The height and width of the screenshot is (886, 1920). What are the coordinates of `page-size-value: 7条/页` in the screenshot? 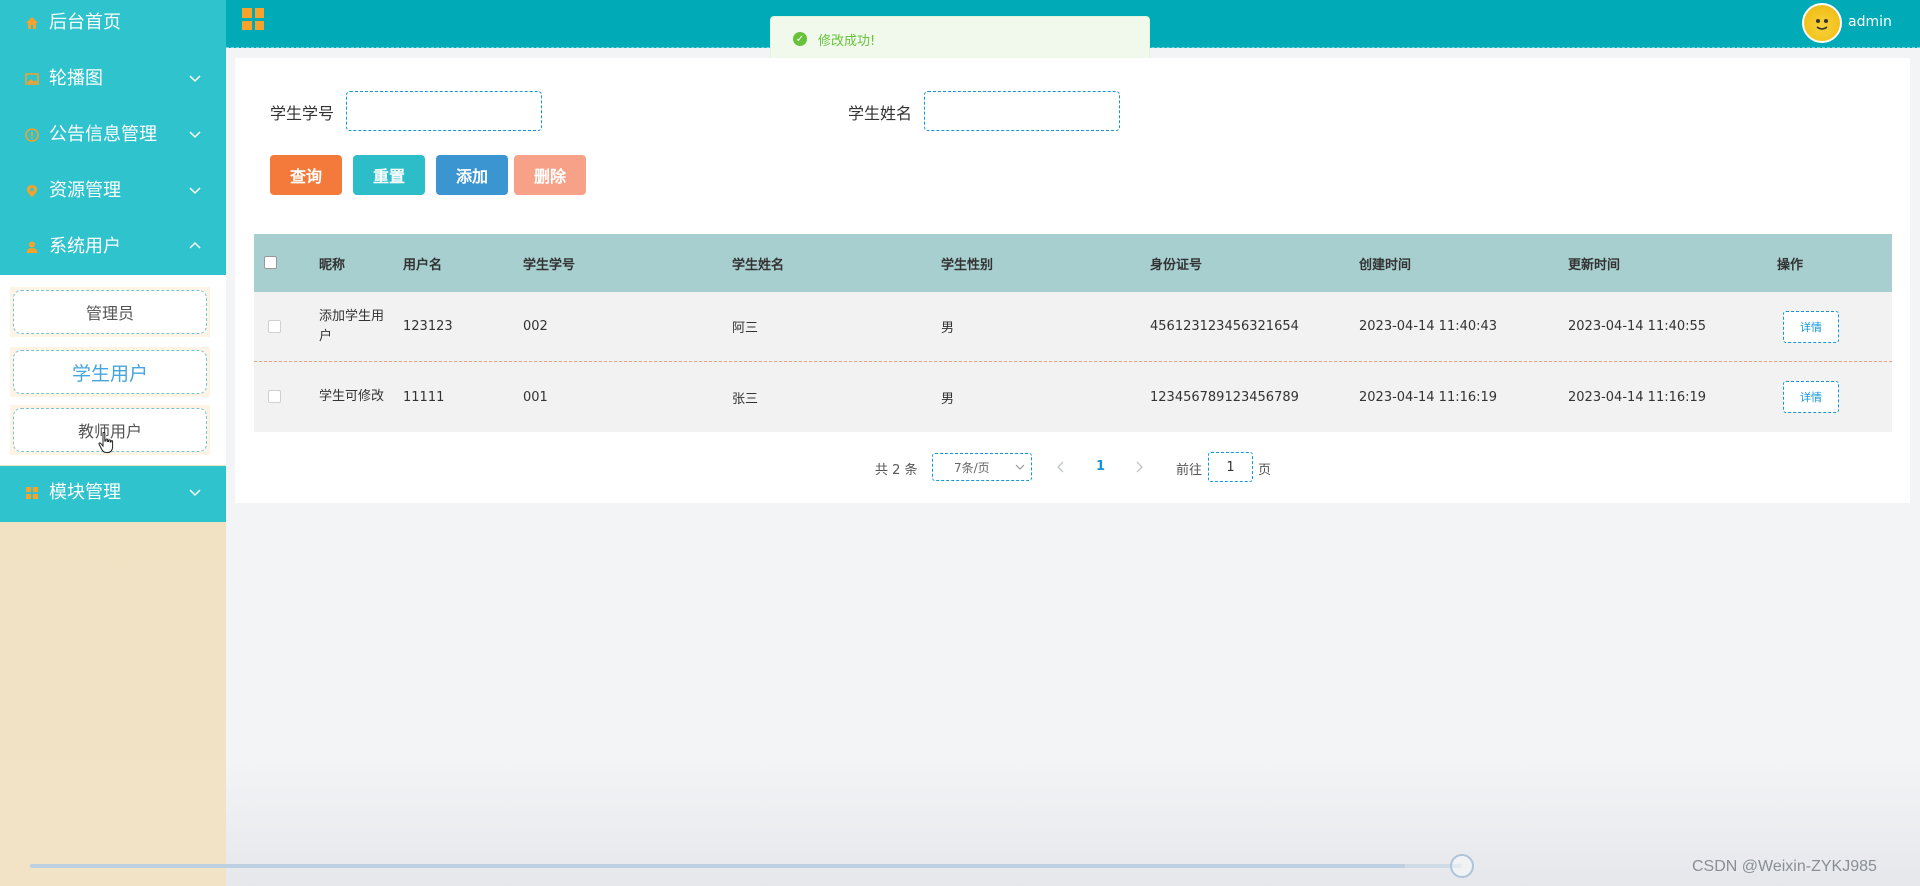 It's located at (972, 467).